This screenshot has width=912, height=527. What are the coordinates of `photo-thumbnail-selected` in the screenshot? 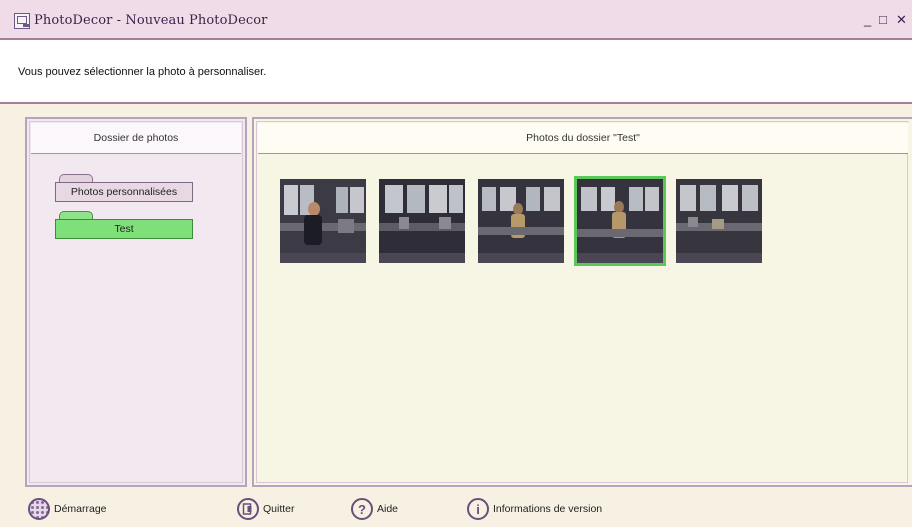 It's located at (620, 221).